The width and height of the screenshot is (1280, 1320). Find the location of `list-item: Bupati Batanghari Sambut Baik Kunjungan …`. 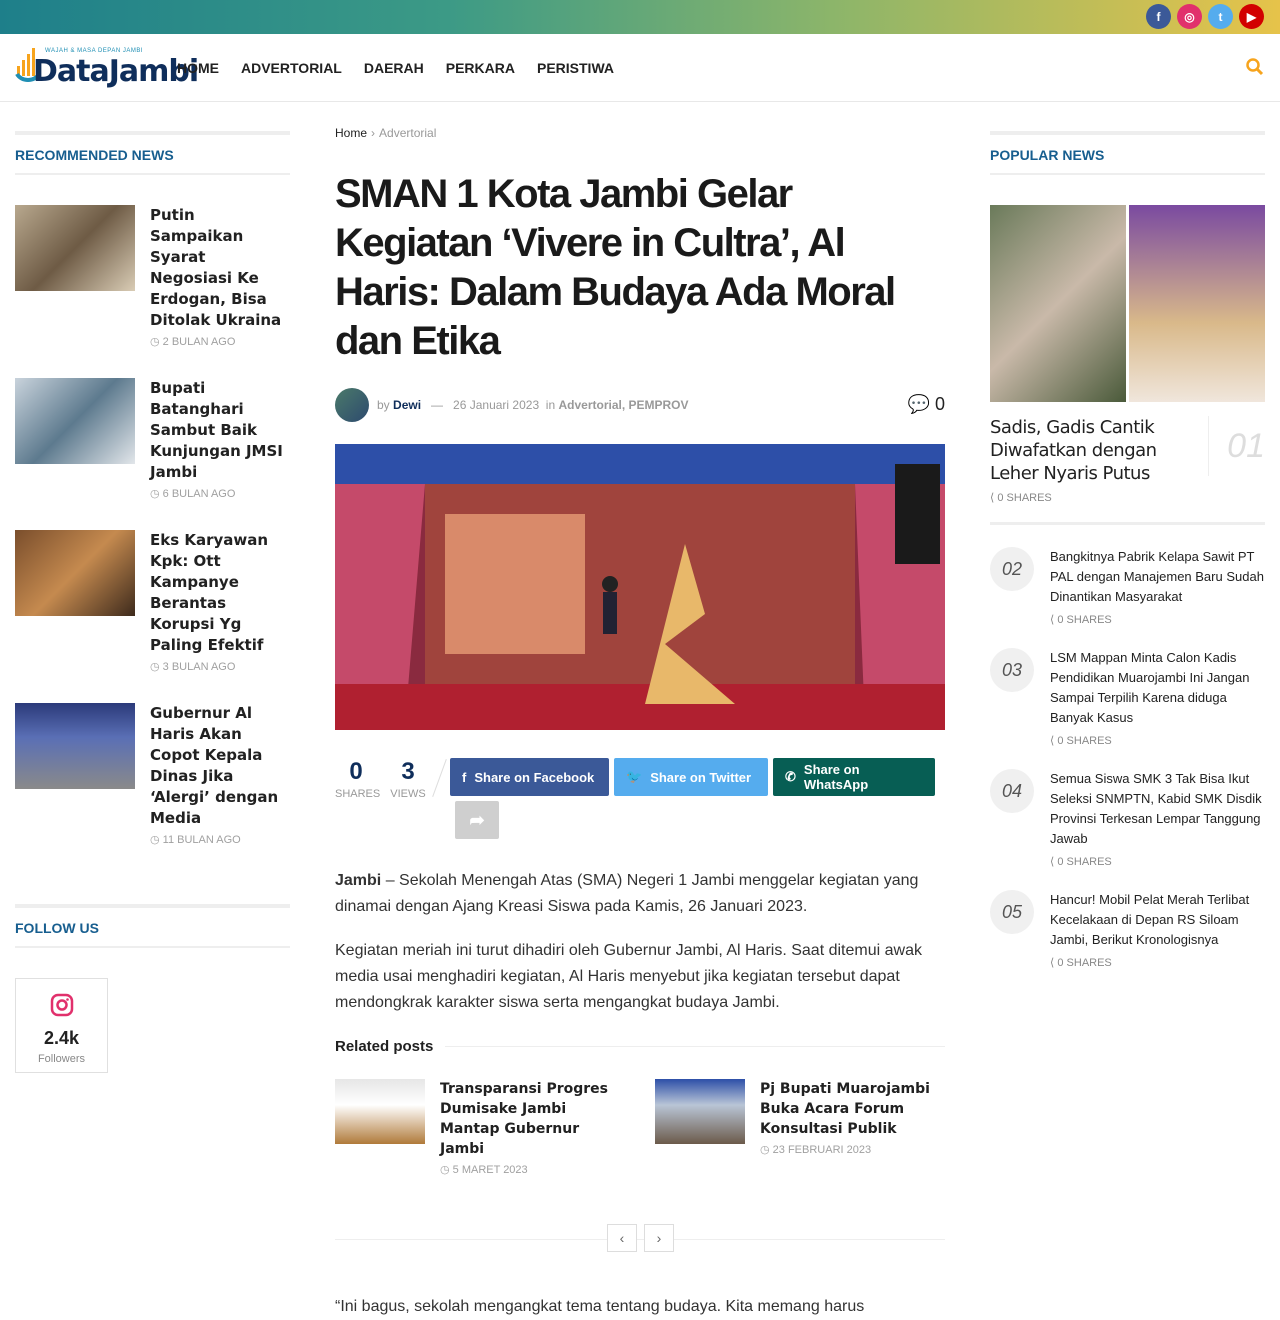

list-item: Bupati Batanghari Sambut Baik Kunjungan … is located at coordinates (152, 439).